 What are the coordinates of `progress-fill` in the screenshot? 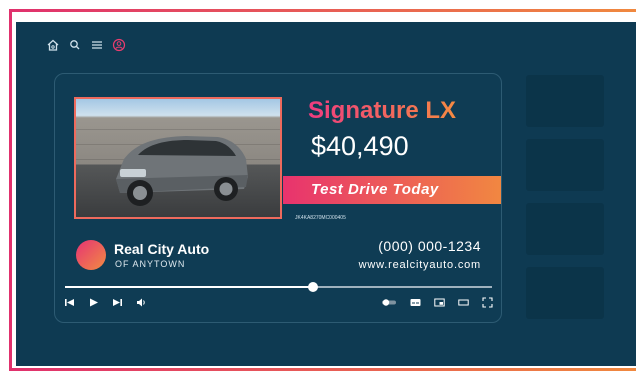 It's located at (189, 287).